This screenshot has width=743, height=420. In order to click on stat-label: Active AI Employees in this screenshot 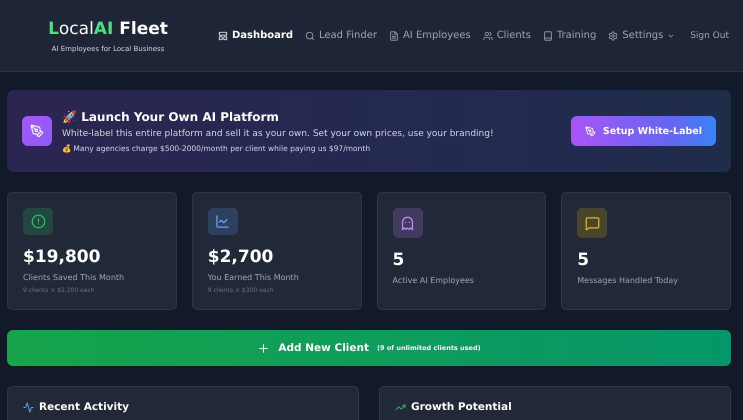, I will do `click(433, 280)`.